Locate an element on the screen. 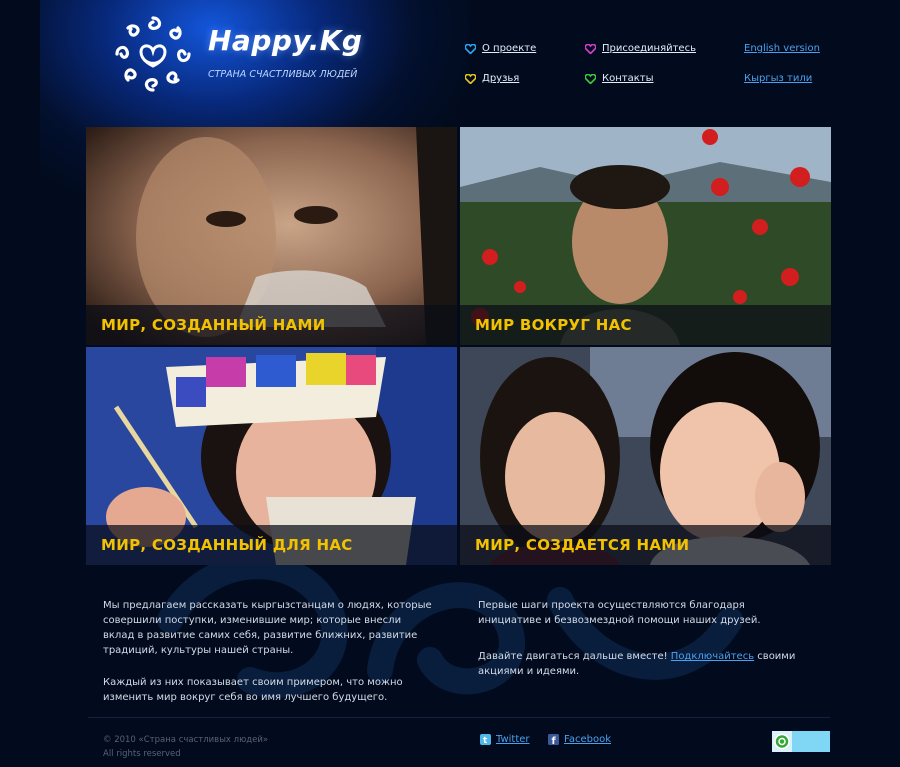 The width and height of the screenshot is (900, 767). footer-divider is located at coordinates (459, 717).